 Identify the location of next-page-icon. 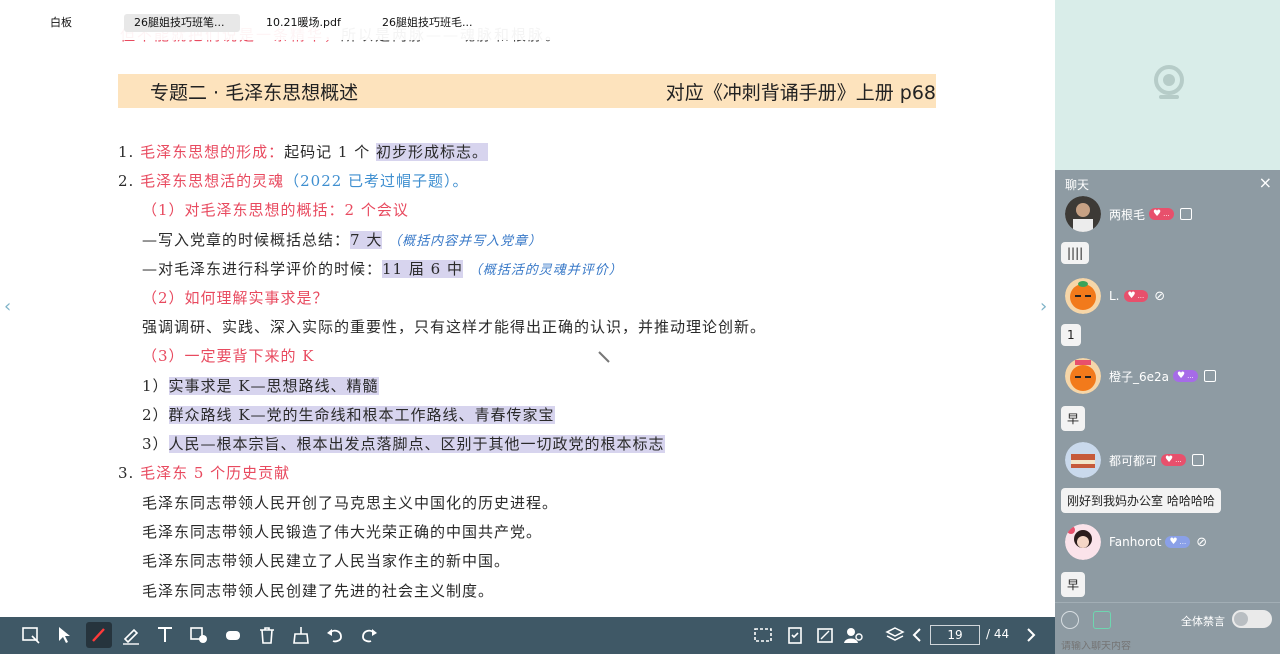
(1031, 635).